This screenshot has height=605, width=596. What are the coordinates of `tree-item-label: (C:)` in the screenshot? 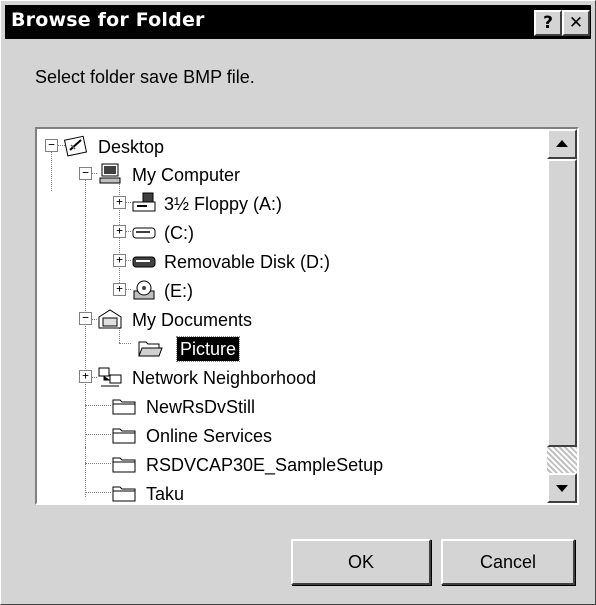 It's located at (179, 233).